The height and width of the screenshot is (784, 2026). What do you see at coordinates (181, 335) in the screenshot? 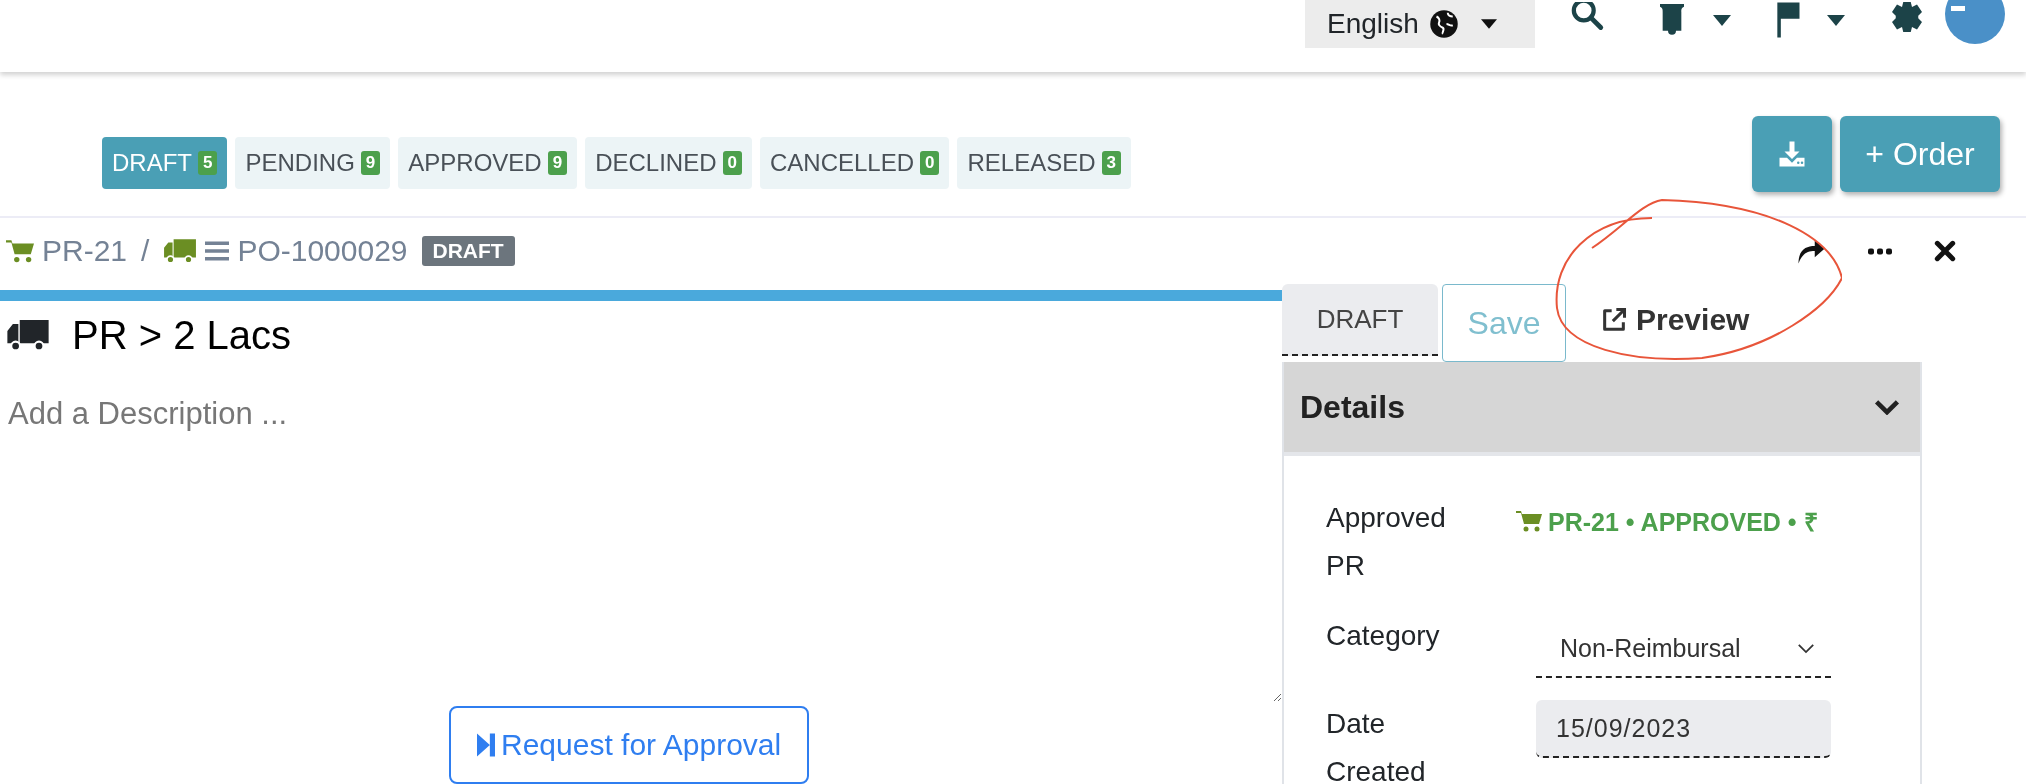
I see `order-title: PR > 2 Lacs` at bounding box center [181, 335].